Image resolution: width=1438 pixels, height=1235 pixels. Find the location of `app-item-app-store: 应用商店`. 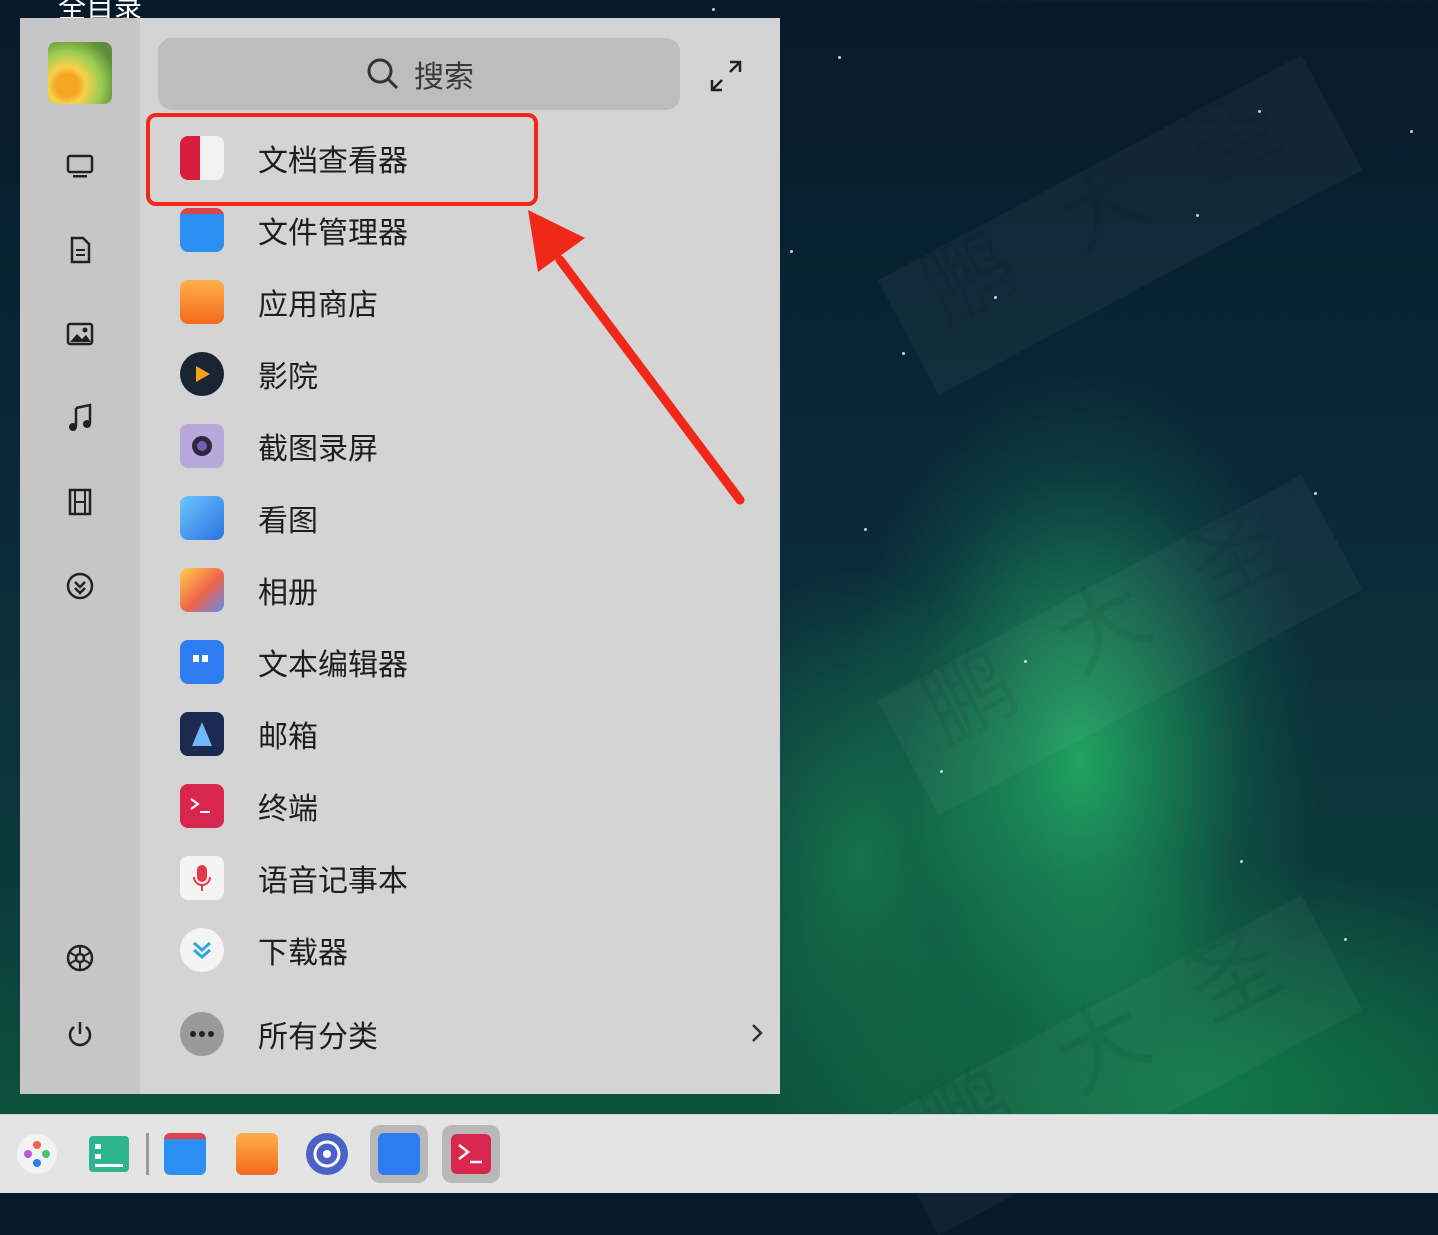

app-item-app-store: 应用商店 is located at coordinates (460, 302).